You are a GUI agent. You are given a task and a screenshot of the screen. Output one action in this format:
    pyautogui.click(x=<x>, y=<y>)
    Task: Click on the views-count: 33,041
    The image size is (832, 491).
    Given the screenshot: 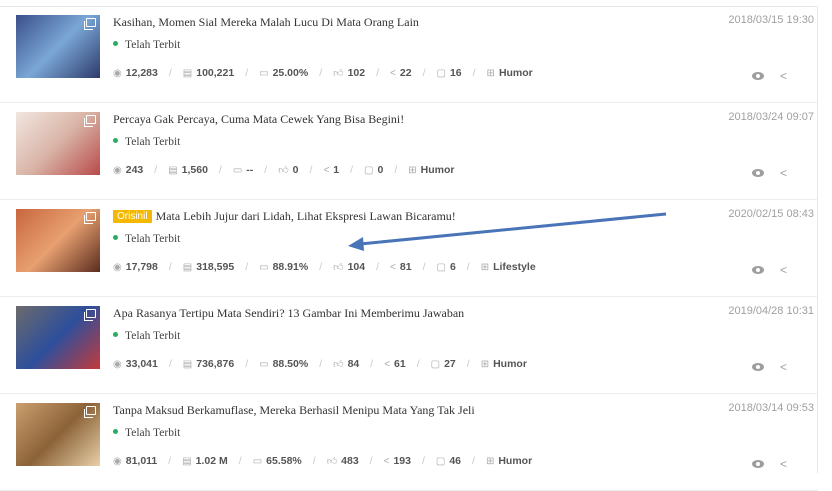 What is the action you would take?
    pyautogui.click(x=141, y=364)
    